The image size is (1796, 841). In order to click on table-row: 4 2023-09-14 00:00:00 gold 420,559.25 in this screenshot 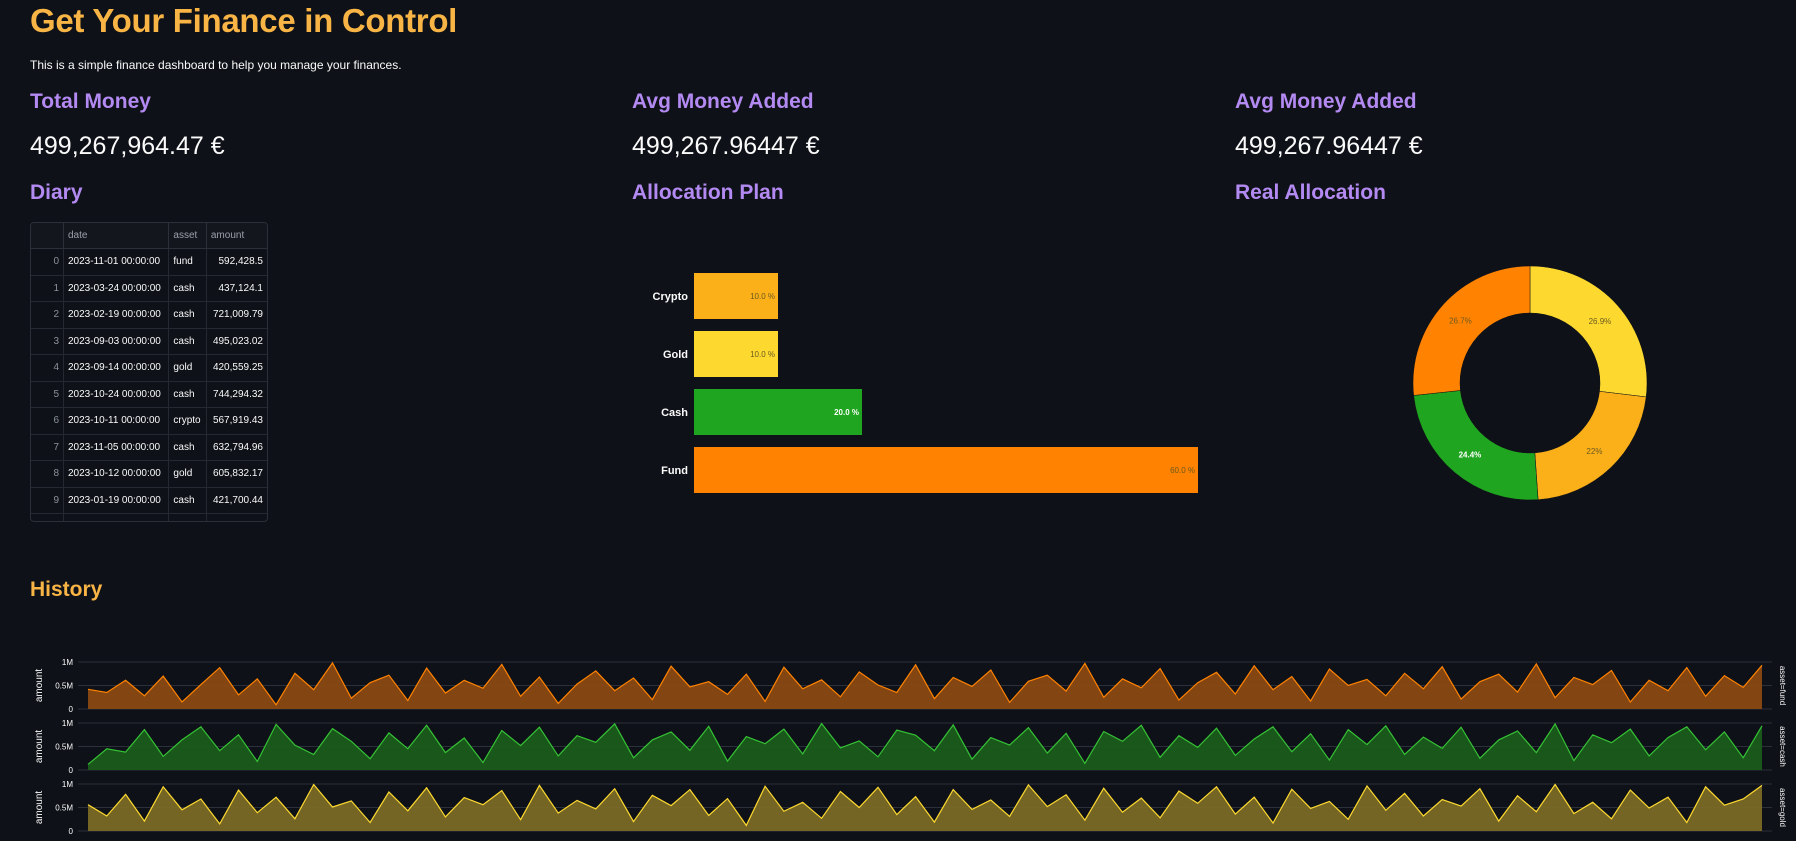, I will do `click(149, 368)`.